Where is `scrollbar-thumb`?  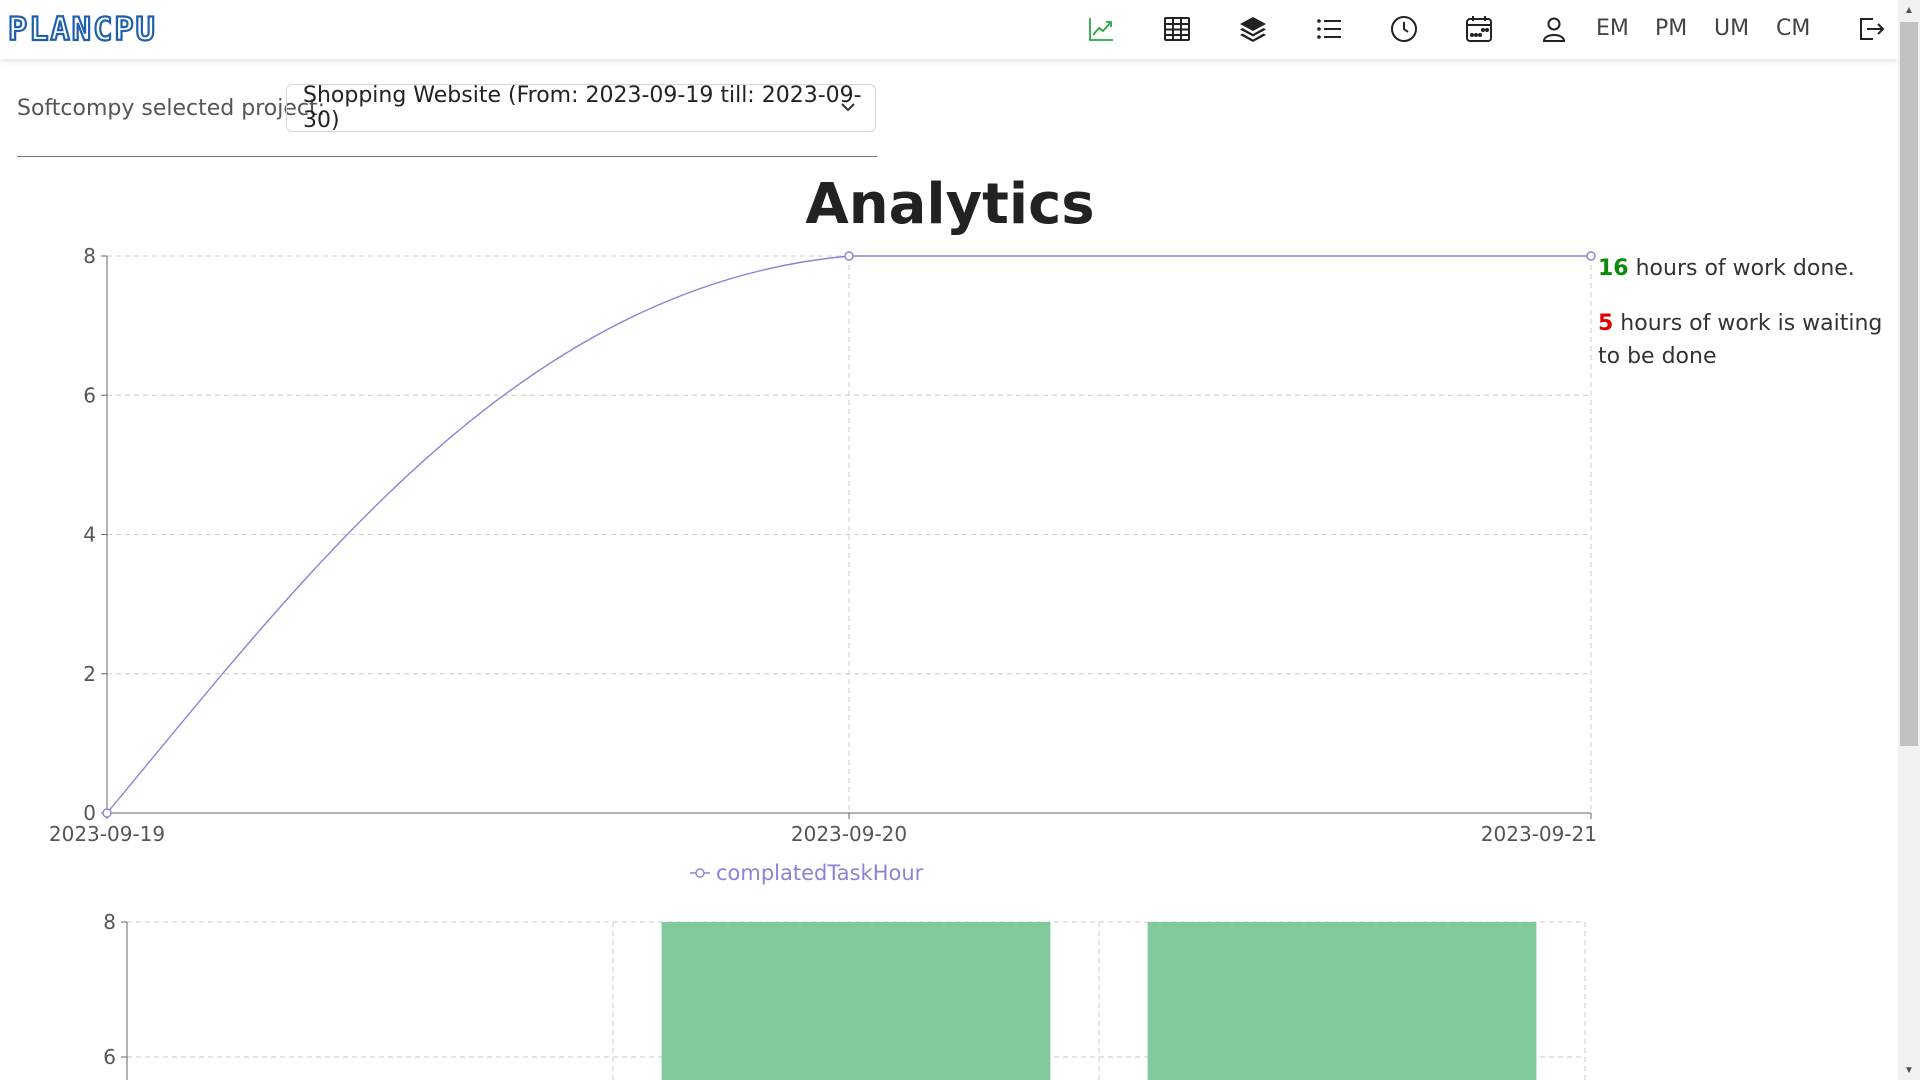
scrollbar-thumb is located at coordinates (1909, 384).